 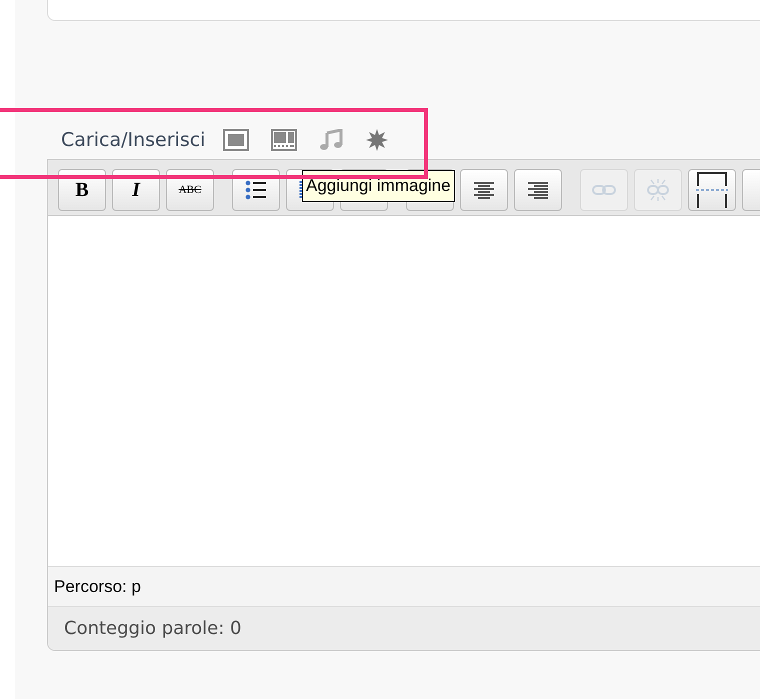 I want to click on path-bar: Percorso: p, so click(x=404, y=586).